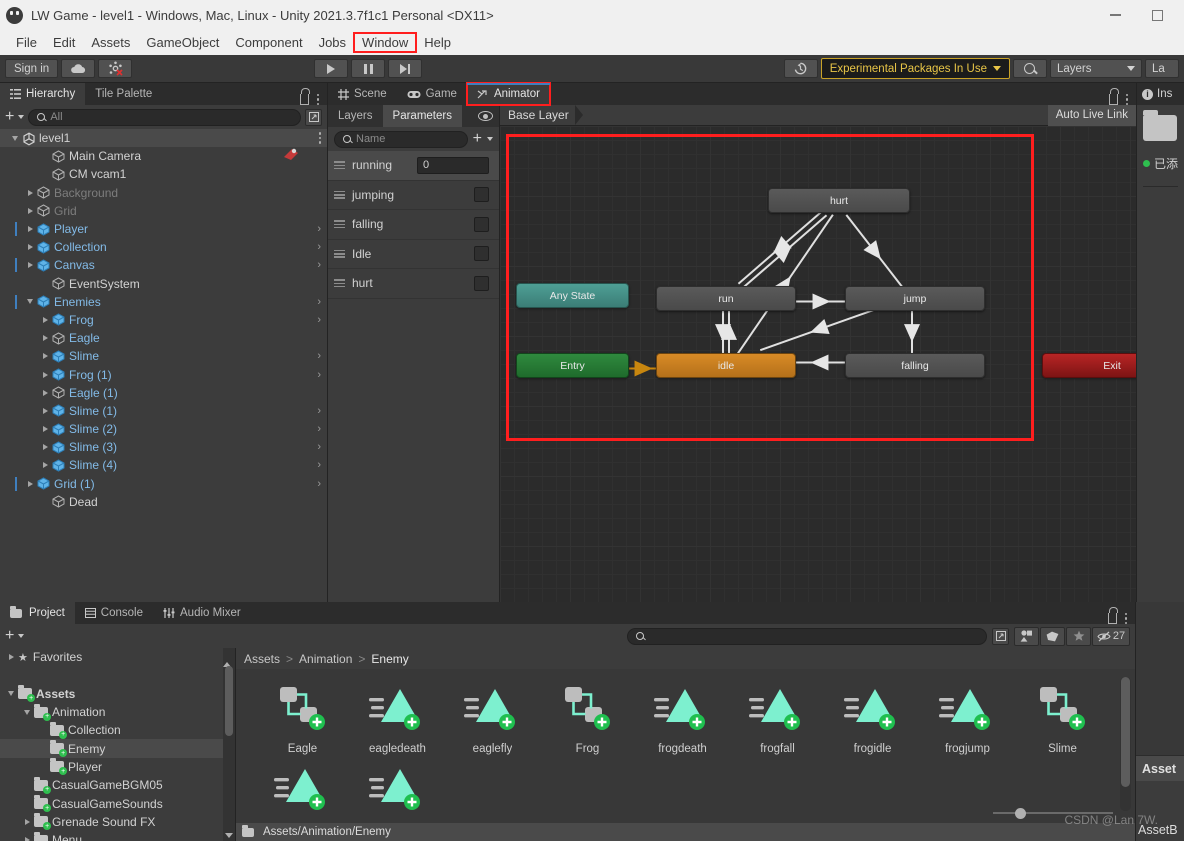 The height and width of the screenshot is (841, 1184). I want to click on project-folder-assets: + Assets, so click(117, 694).